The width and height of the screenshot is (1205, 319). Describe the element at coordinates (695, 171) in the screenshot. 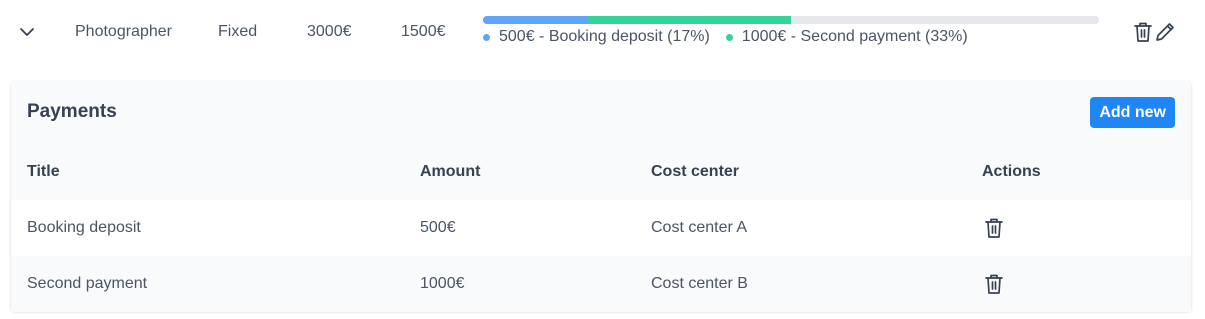

I see `column-header-cost-center: Cost center` at that location.